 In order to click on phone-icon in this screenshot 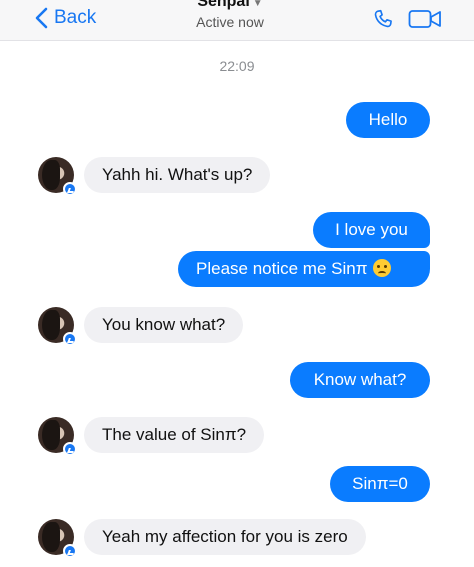, I will do `click(383, 19)`.